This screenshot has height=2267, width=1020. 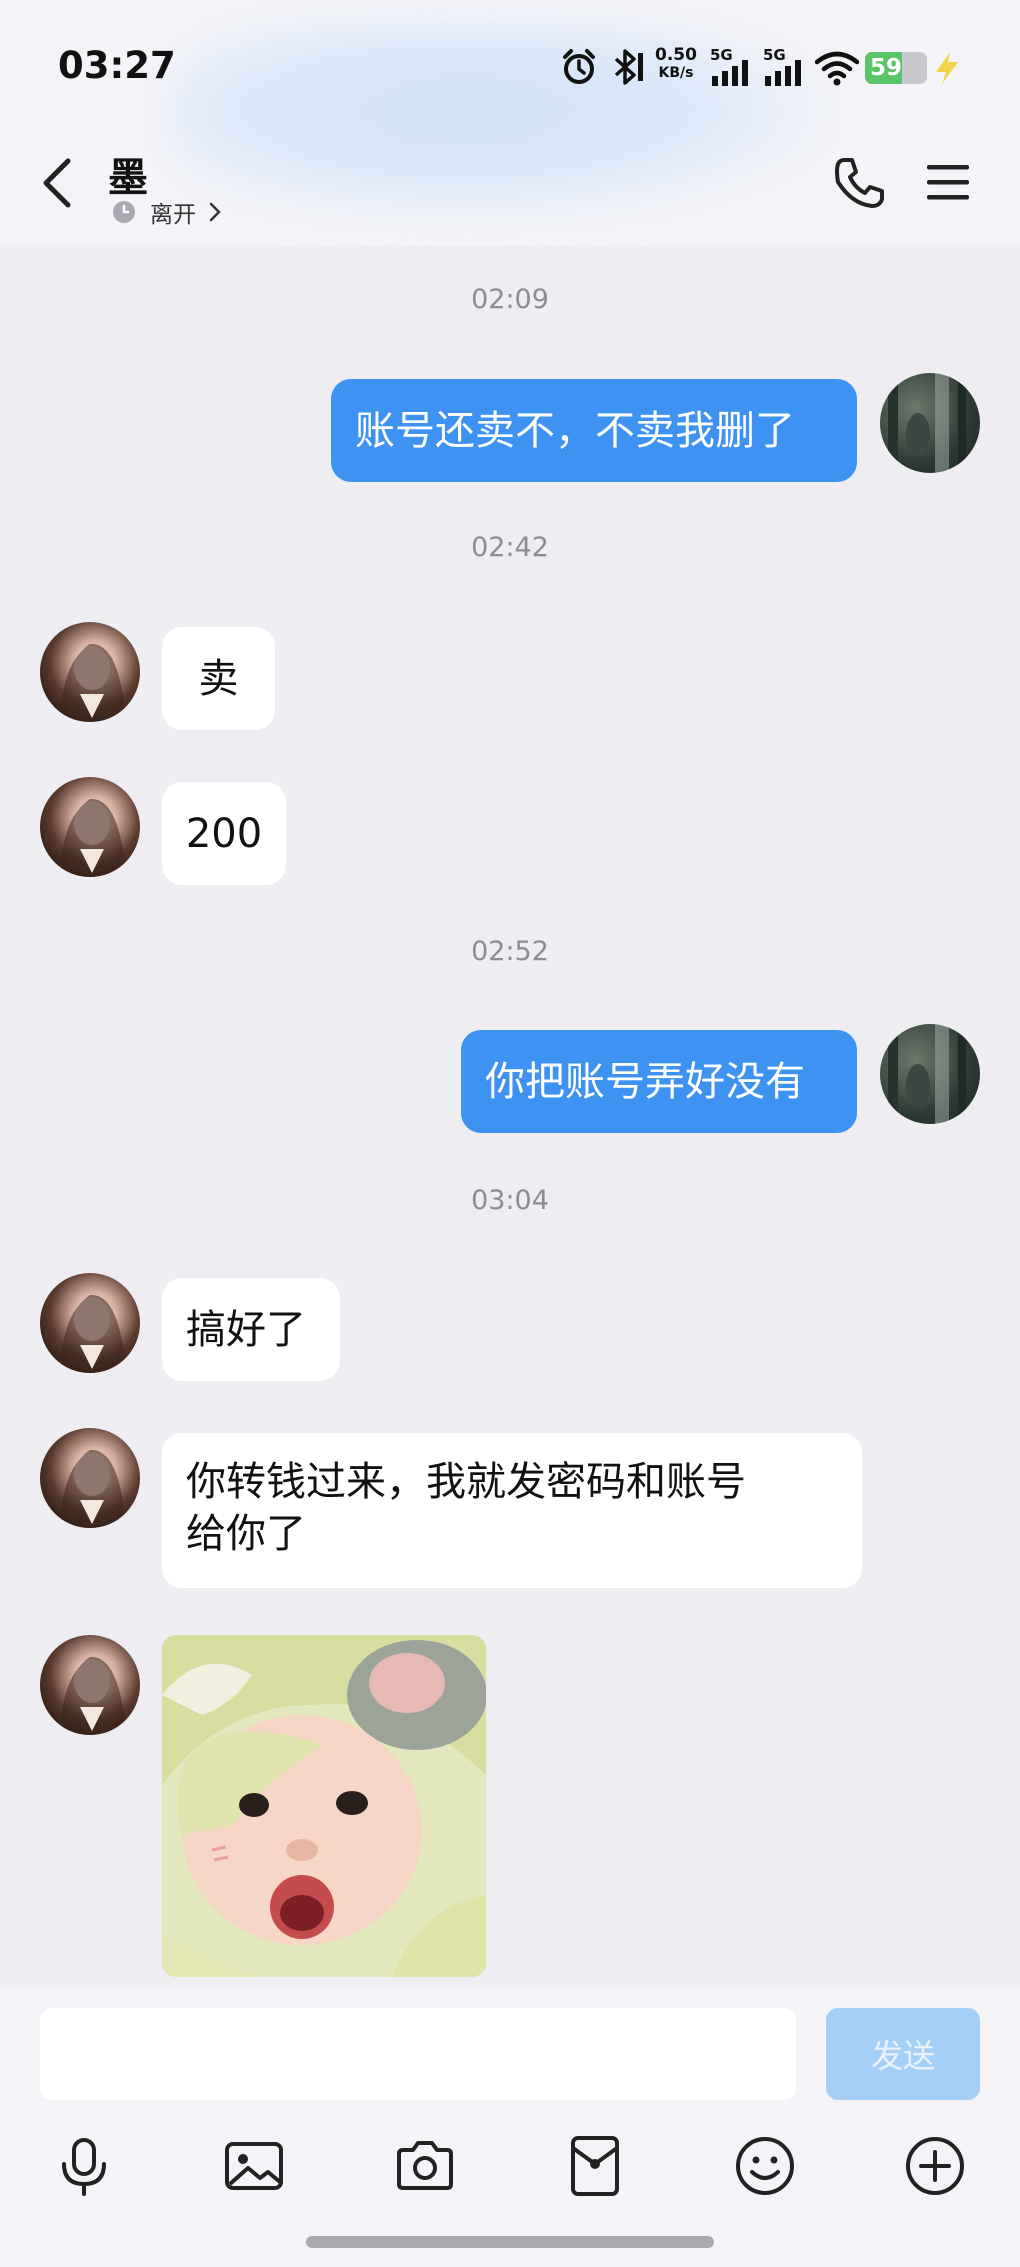 What do you see at coordinates (418, 2054) in the screenshot?
I see `message-input` at bounding box center [418, 2054].